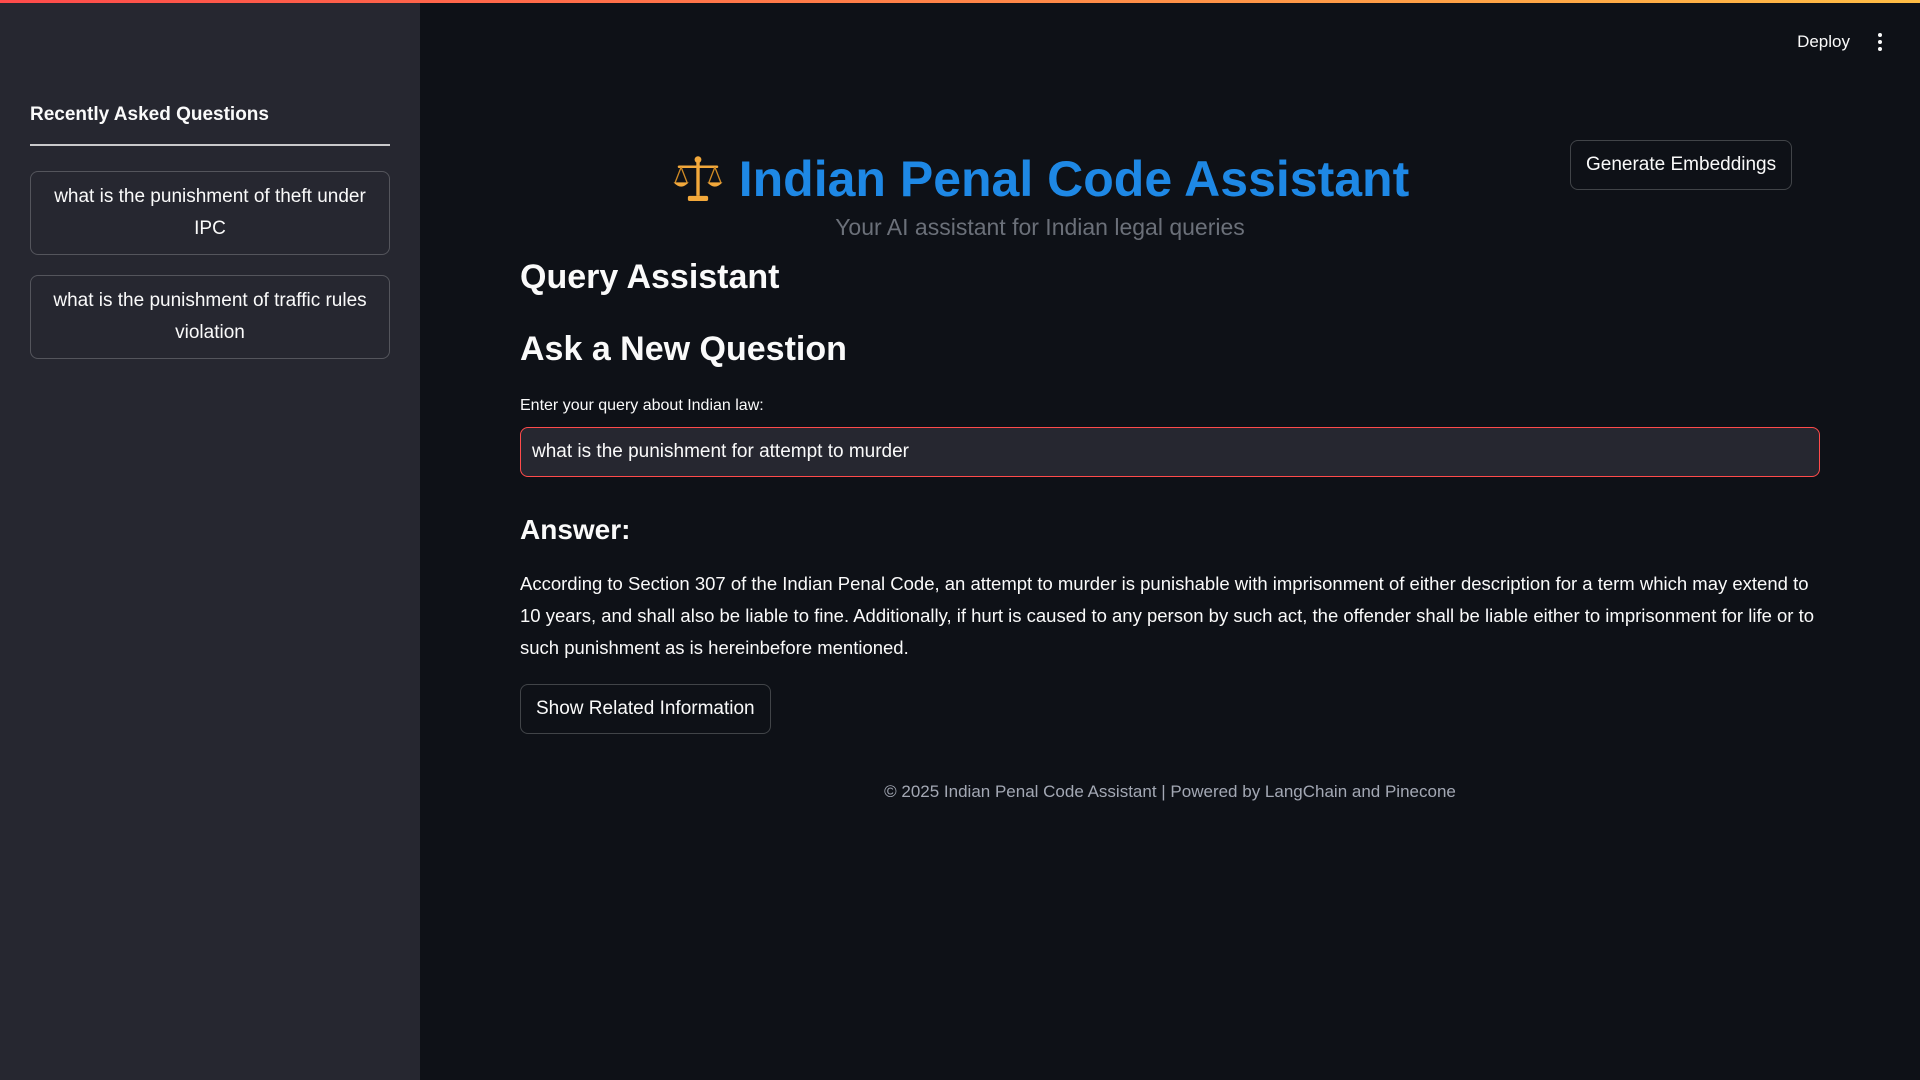 The width and height of the screenshot is (1920, 1080). Describe the element at coordinates (642, 405) in the screenshot. I see `query-input-label: Enter your query about Indian law:` at that location.